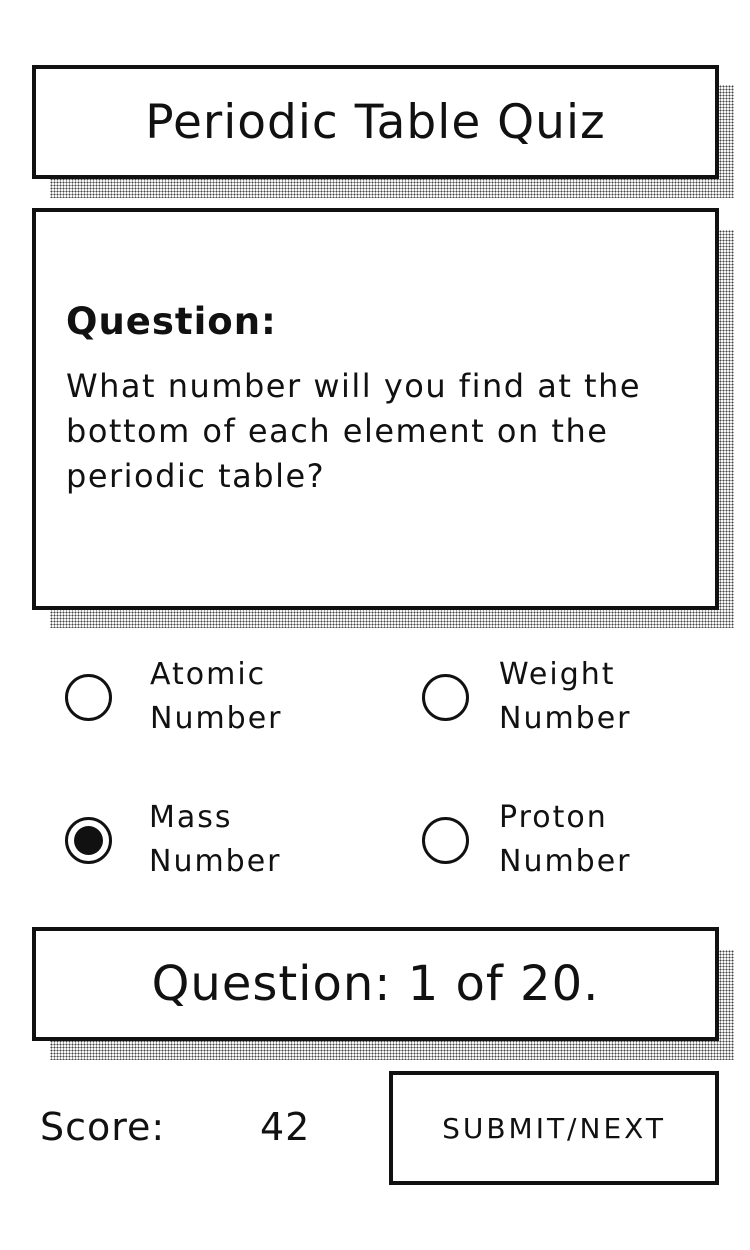 The image size is (750, 1250). I want to click on option-atomic-number: Atomic Number, so click(174, 697).